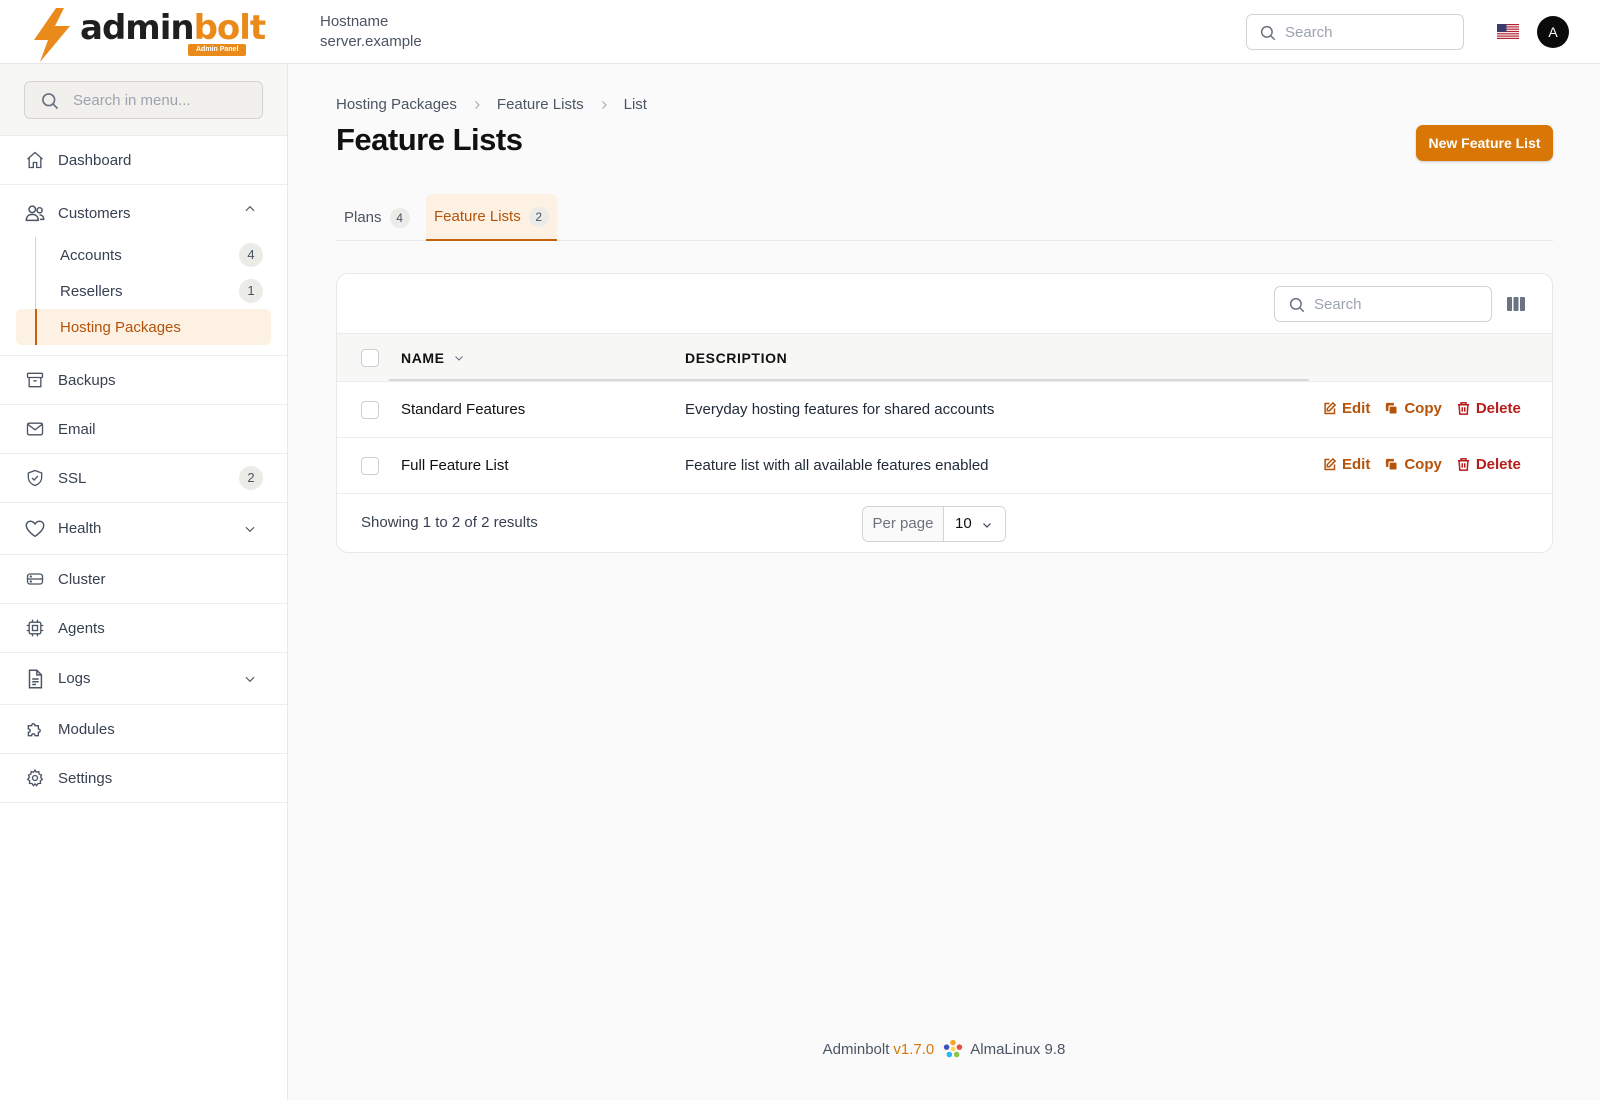 The width and height of the screenshot is (1600, 1100). What do you see at coordinates (143, 679) in the screenshot?
I see `sidebar-item-logs: Logs` at bounding box center [143, 679].